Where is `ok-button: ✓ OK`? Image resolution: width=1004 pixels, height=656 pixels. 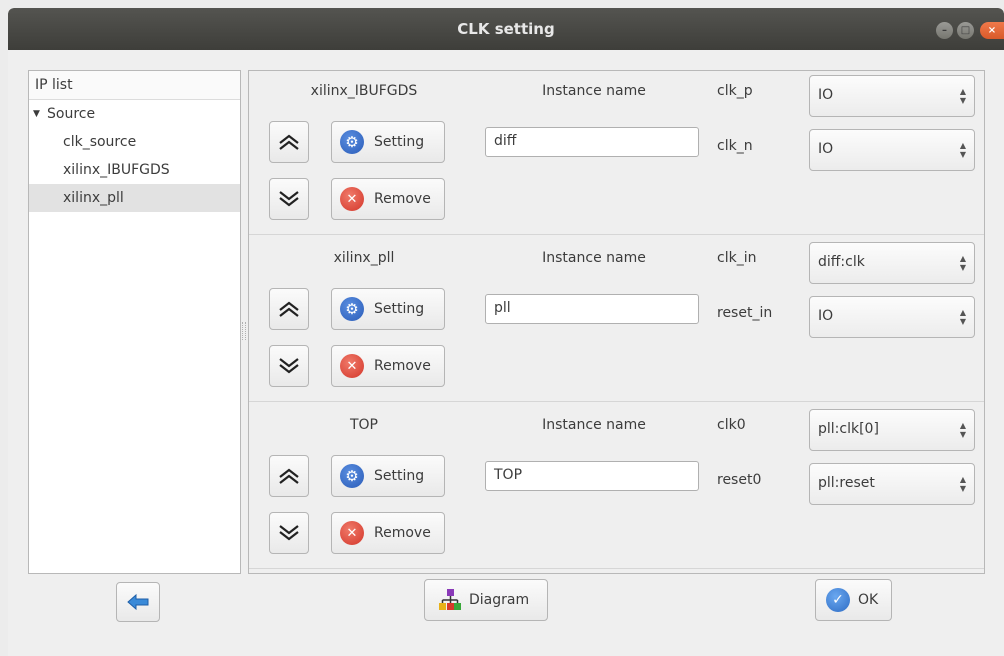
ok-button: ✓ OK is located at coordinates (853, 600).